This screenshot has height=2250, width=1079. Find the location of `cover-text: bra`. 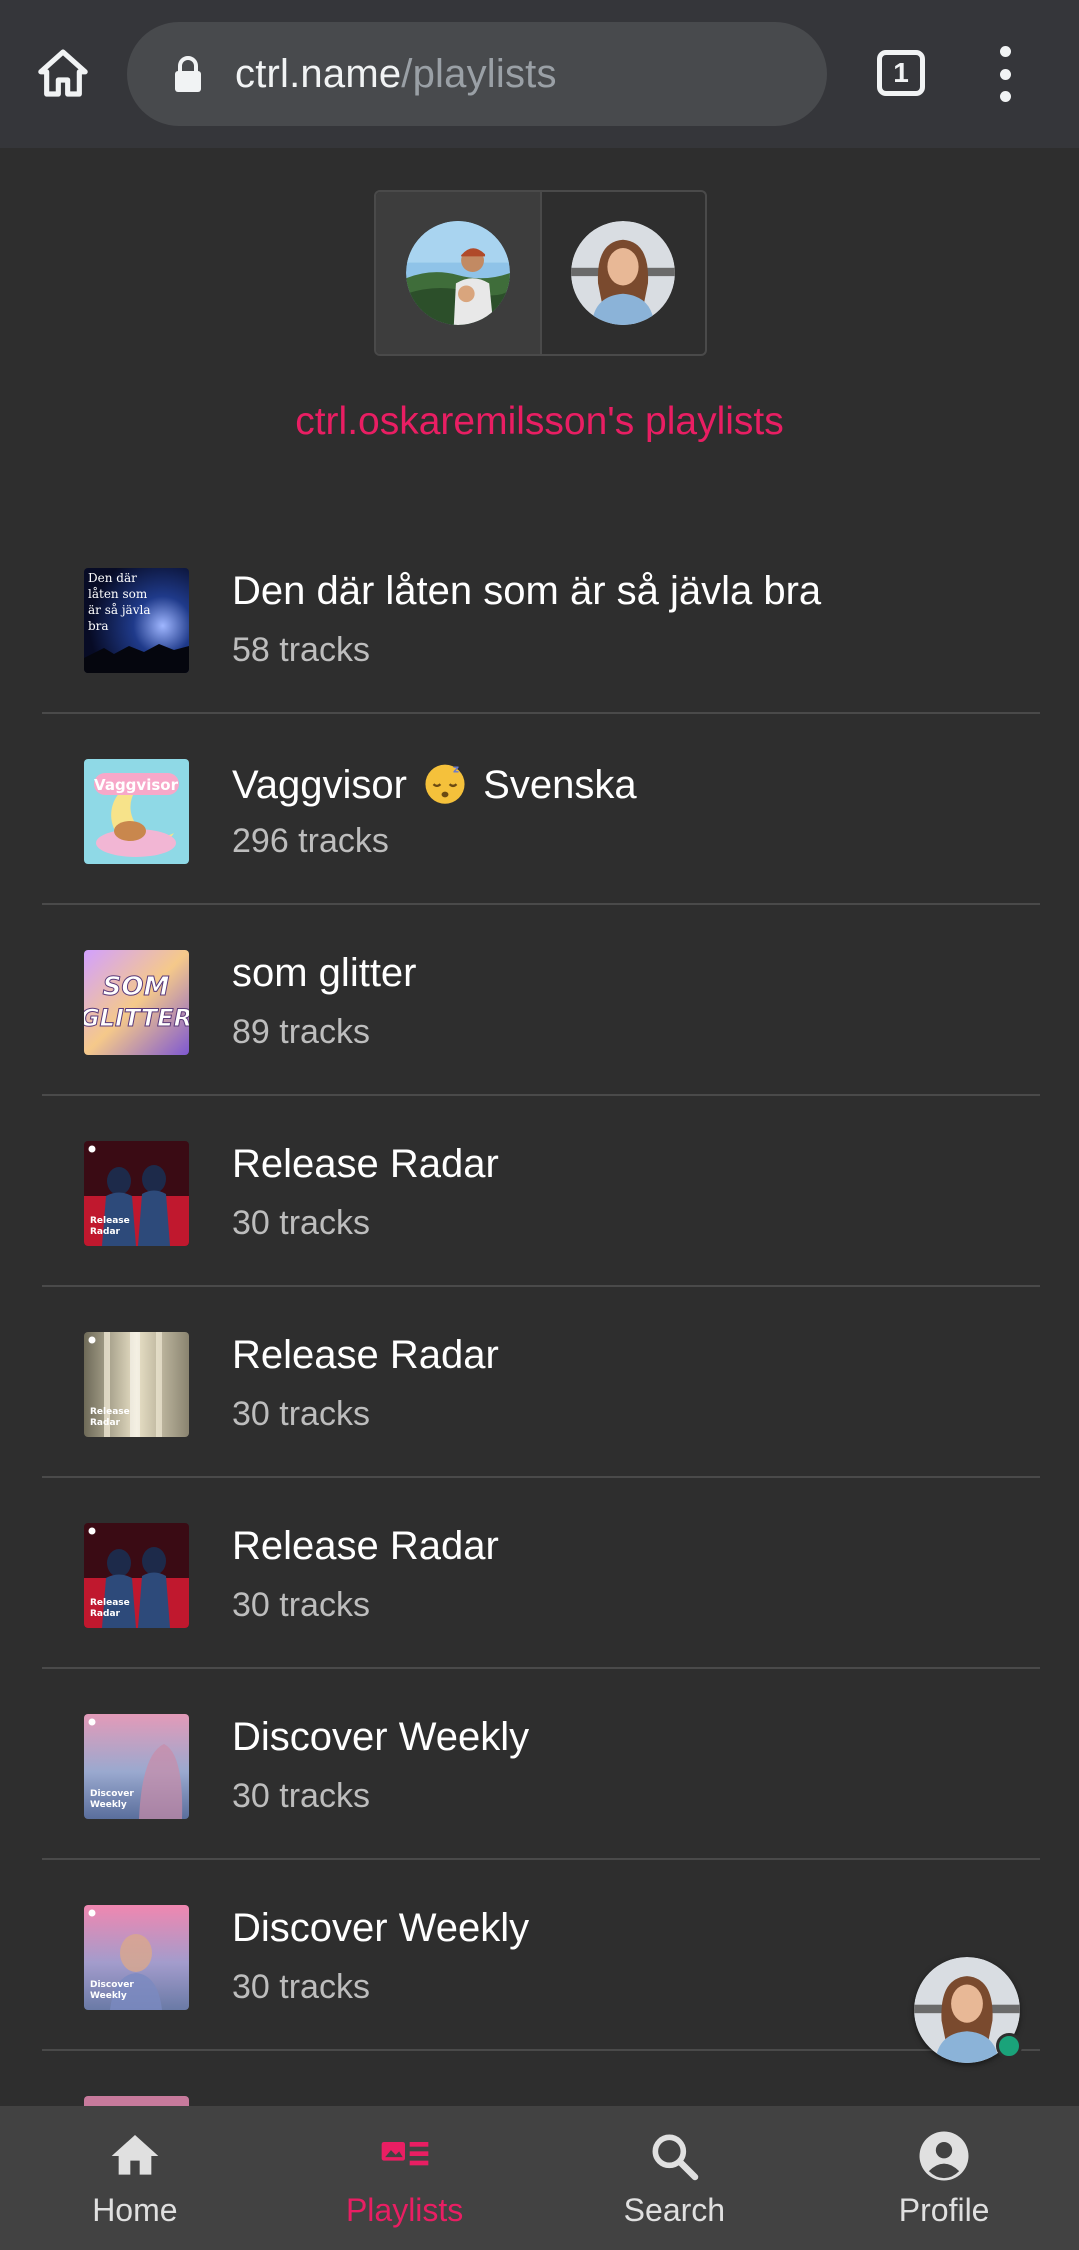

cover-text: bra is located at coordinates (98, 626).